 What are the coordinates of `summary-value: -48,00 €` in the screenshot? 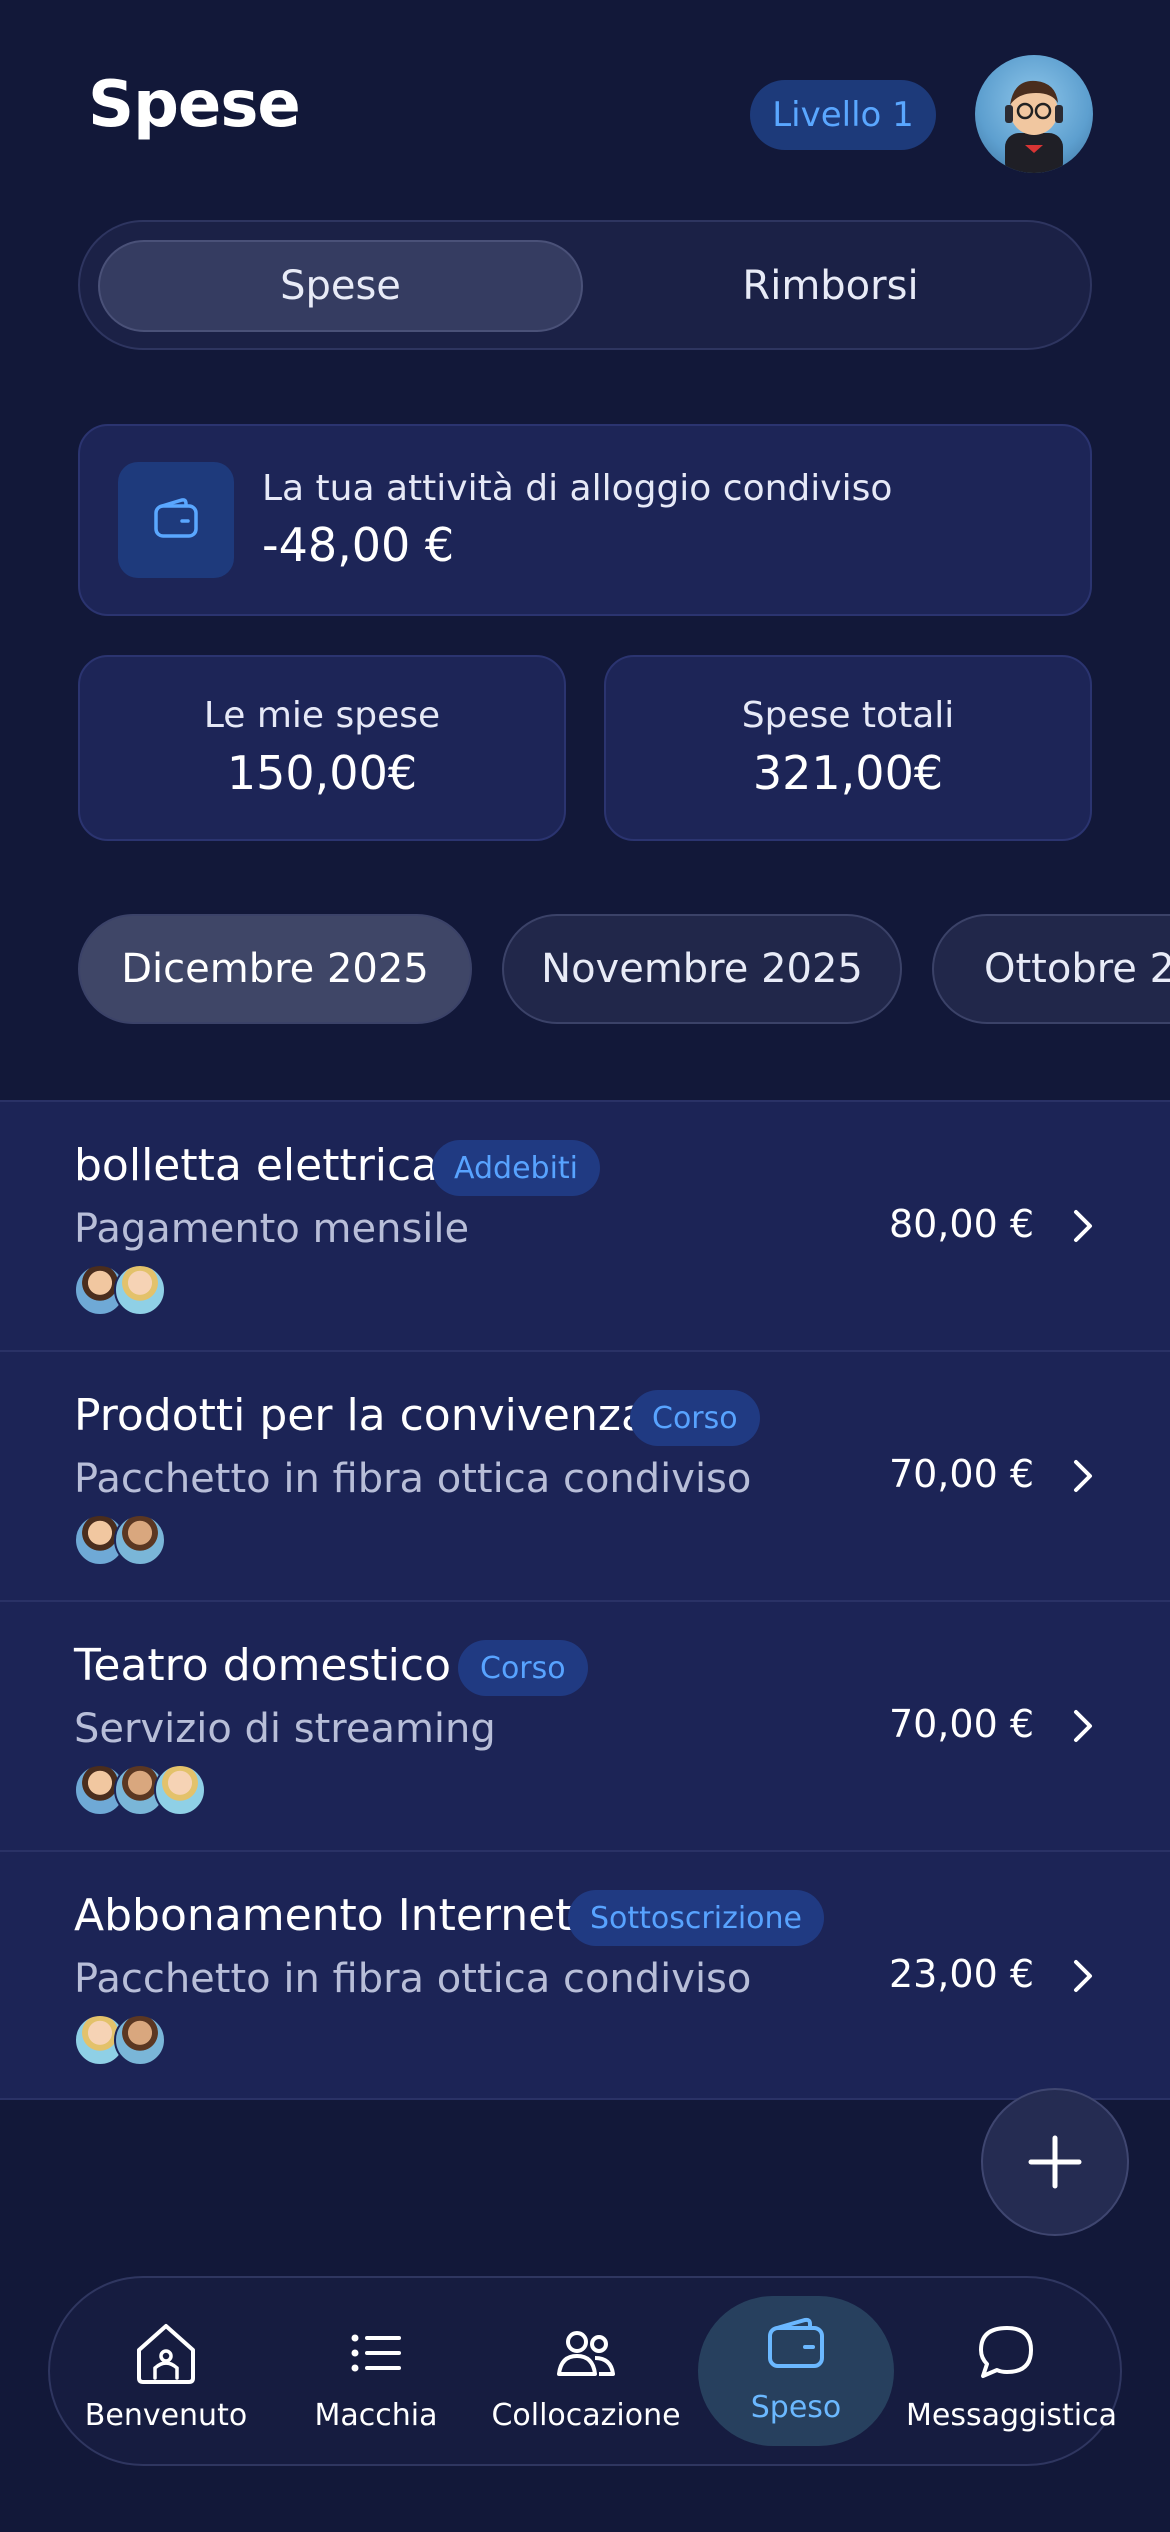 It's located at (358, 545).